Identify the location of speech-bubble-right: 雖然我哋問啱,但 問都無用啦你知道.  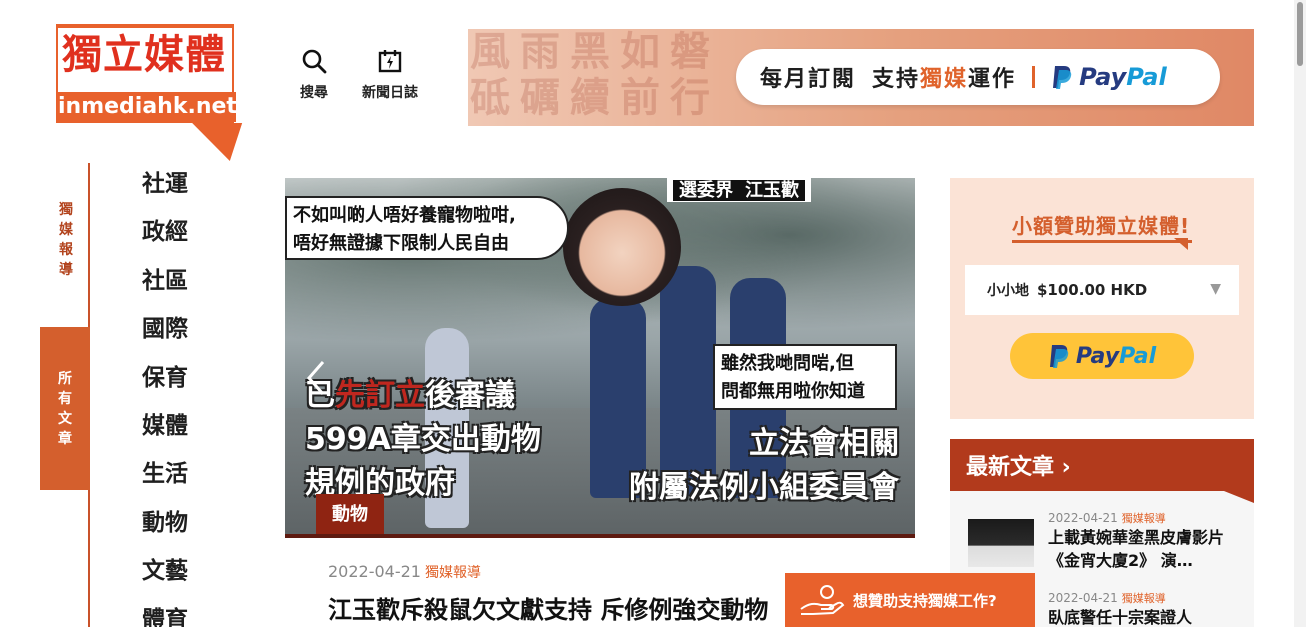
(805, 377).